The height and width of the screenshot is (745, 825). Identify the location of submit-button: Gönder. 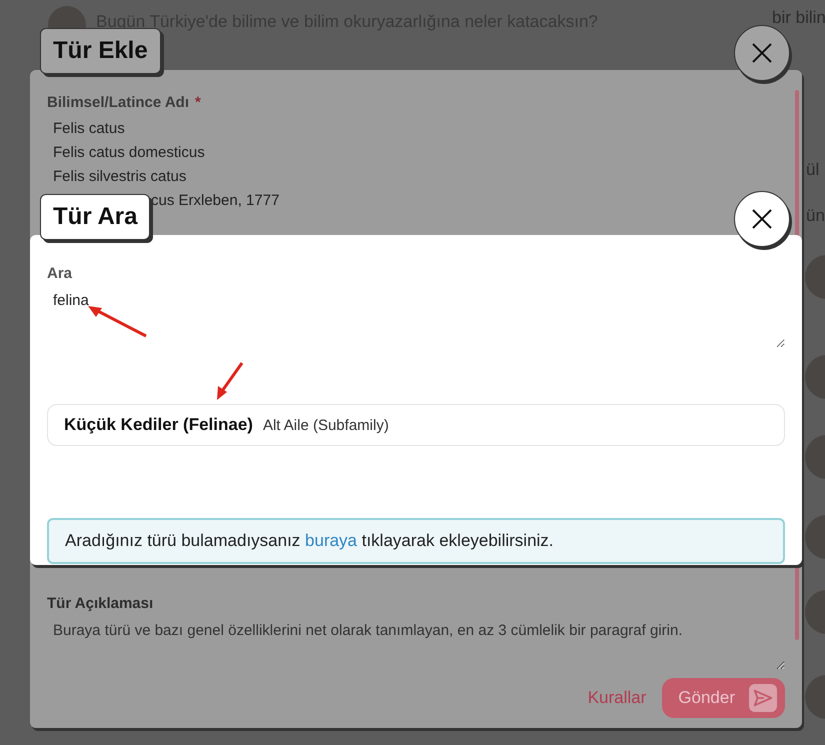
(723, 698).